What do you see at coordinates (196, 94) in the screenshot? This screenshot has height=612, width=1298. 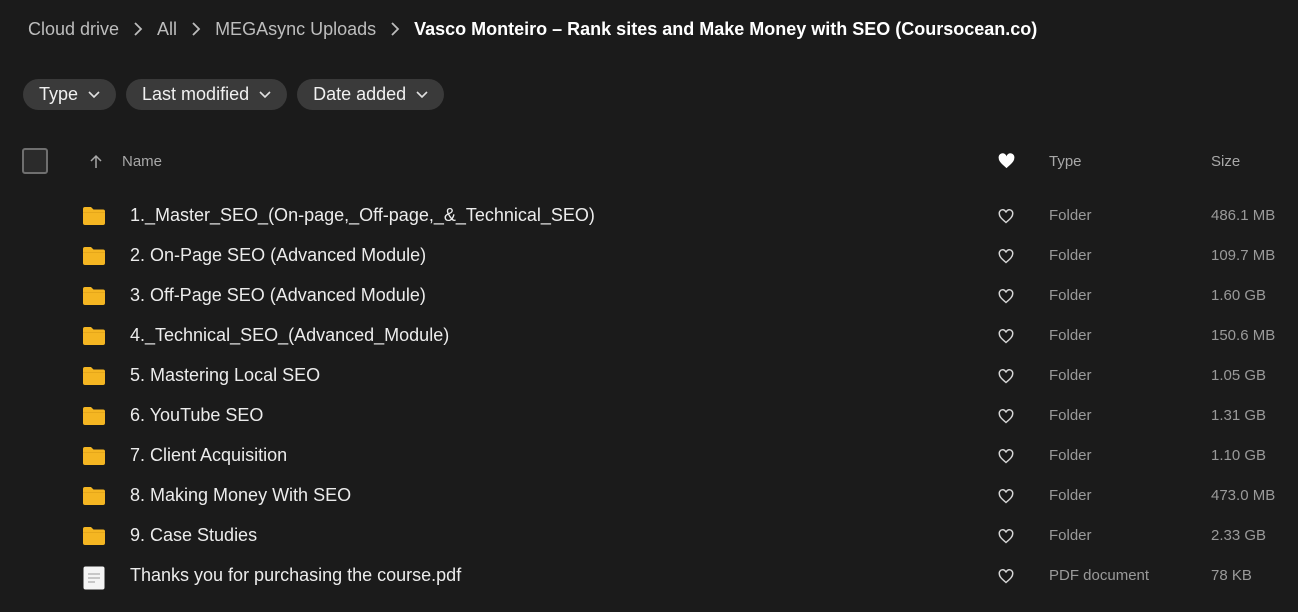 I see `filter-last-modified-label: Last modified` at bounding box center [196, 94].